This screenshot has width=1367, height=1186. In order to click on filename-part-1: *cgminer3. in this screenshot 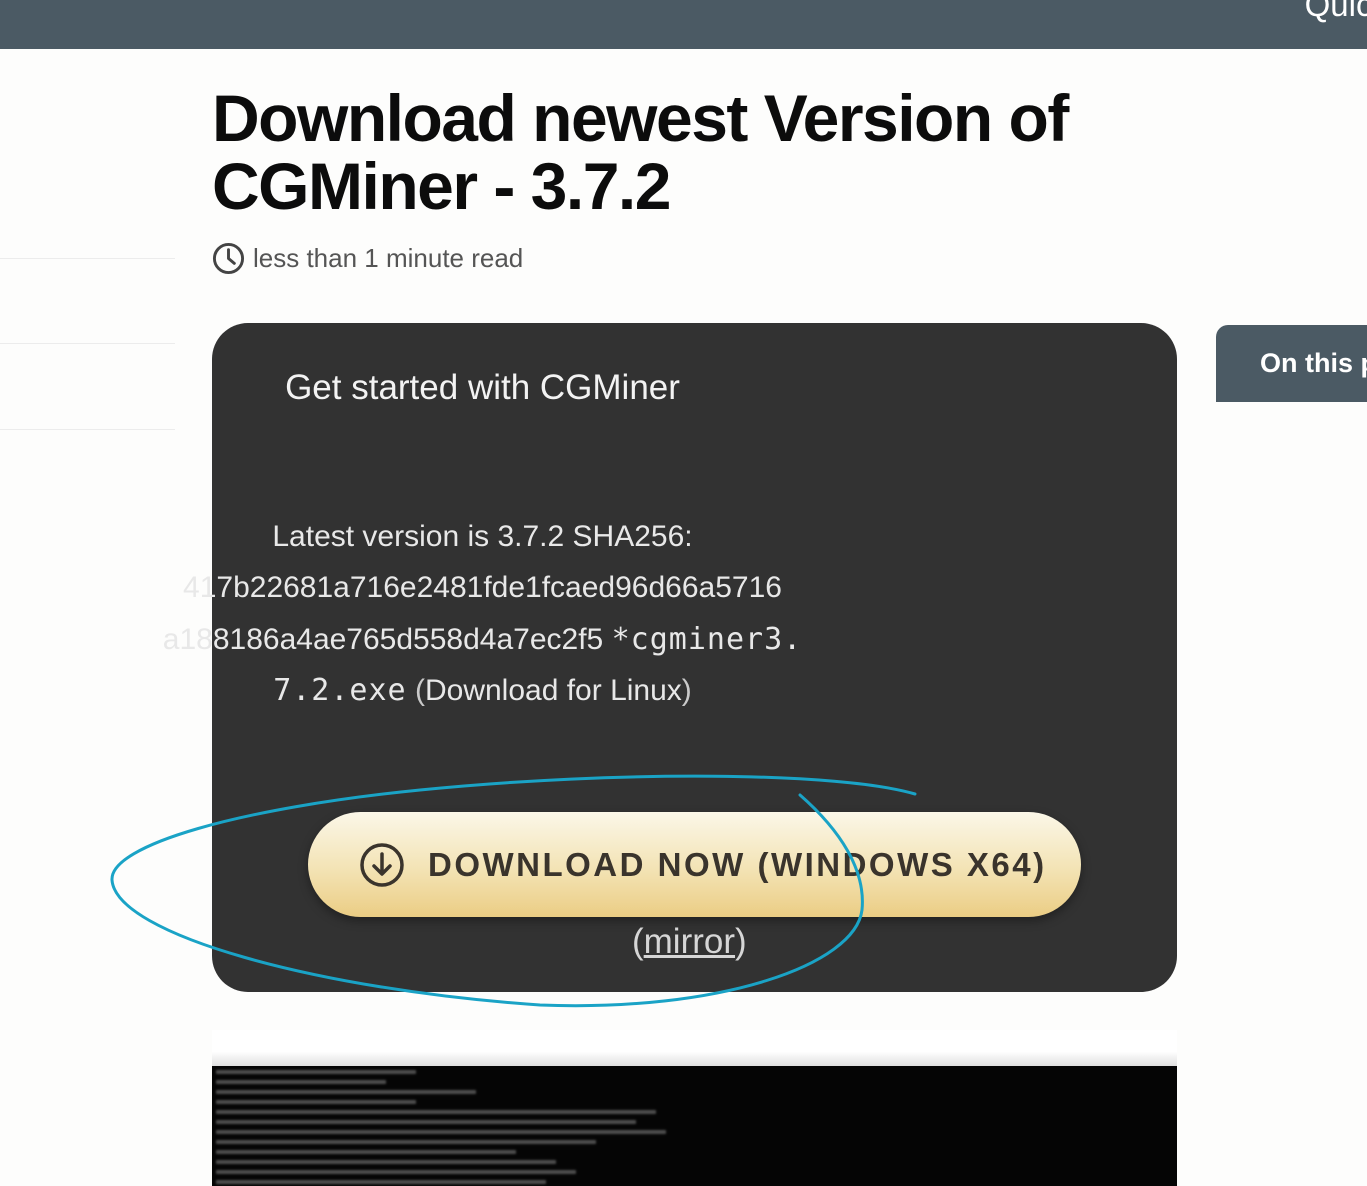, I will do `click(707, 639)`.